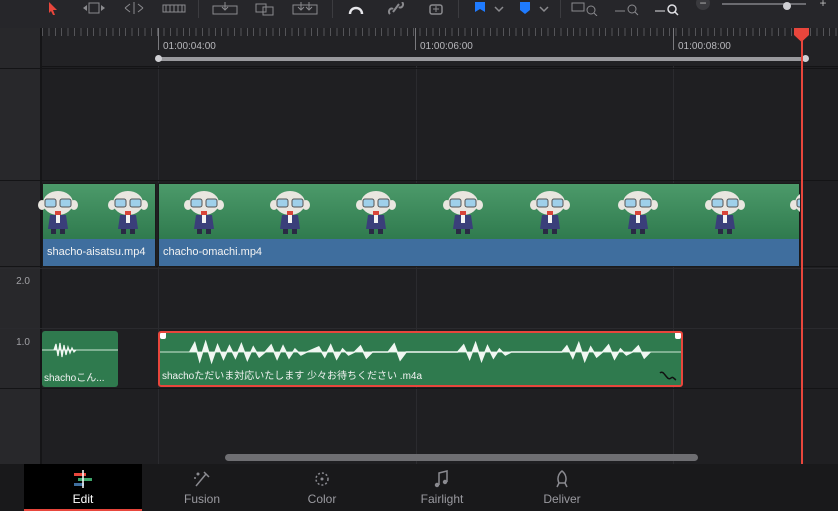  I want to click on zoom-out-button: −, so click(703, 5).